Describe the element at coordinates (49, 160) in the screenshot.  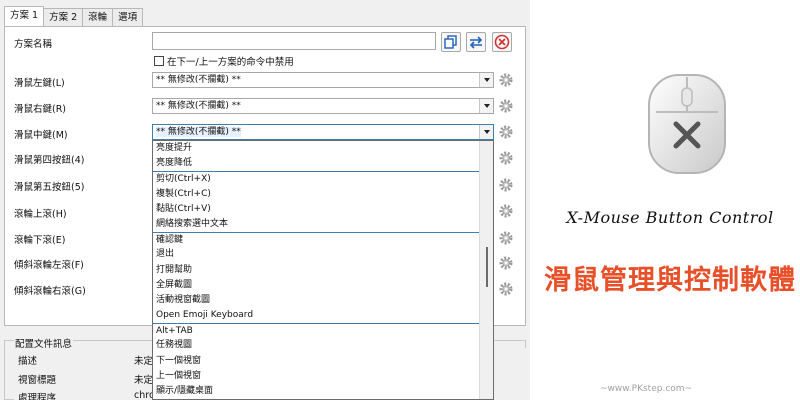
I see `row-label-button-4: 滑鼠第四按鈕(4)` at that location.